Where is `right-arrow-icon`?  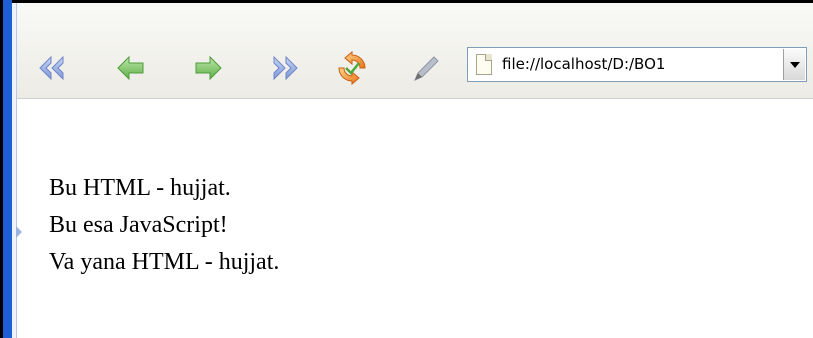
right-arrow-icon is located at coordinates (208, 68).